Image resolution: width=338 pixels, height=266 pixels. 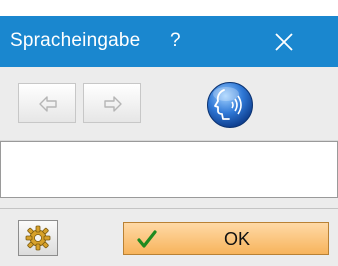 I want to click on forward-button, so click(x=112, y=103).